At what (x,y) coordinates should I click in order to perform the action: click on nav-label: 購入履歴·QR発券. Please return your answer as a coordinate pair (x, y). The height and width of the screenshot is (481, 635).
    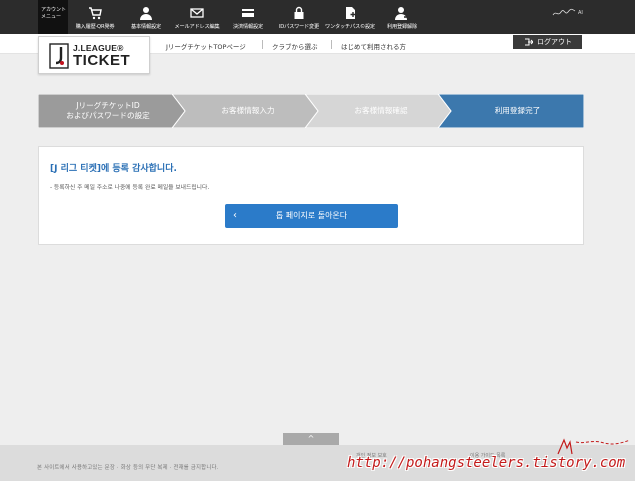
    Looking at the image, I should click on (95, 27).